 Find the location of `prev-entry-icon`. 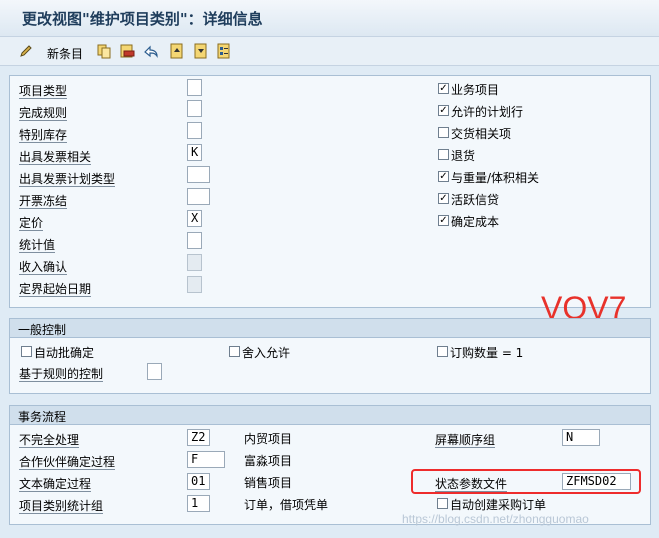

prev-entry-icon is located at coordinates (177, 51).